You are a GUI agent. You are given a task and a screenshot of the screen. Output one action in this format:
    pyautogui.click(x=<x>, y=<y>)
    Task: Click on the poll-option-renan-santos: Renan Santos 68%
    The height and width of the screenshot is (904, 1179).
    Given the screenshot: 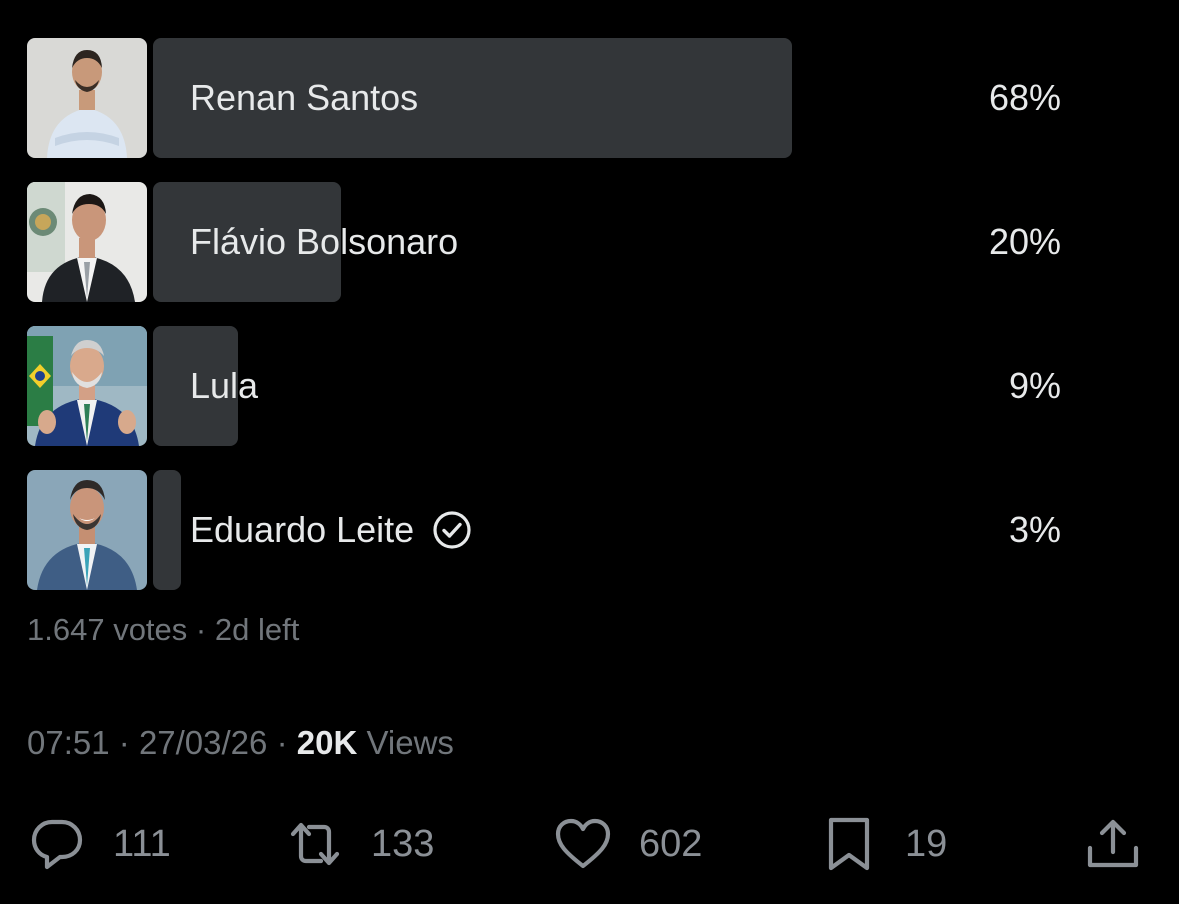 What is the action you would take?
    pyautogui.click(x=547, y=98)
    